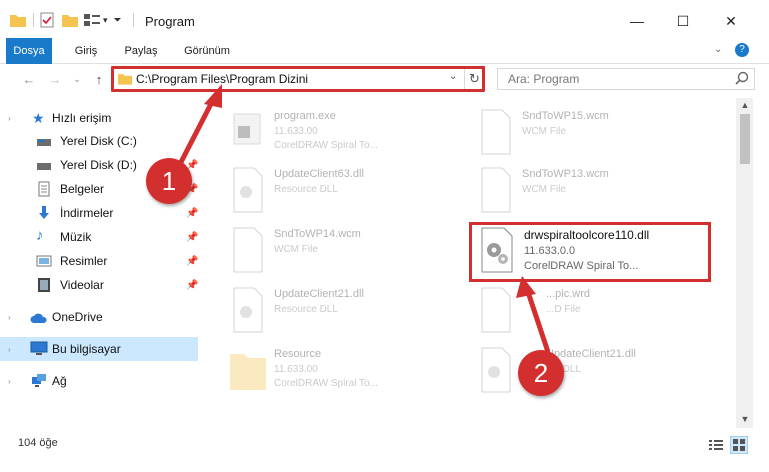  Describe the element at coordinates (541, 373) in the screenshot. I see `callout-badge-2: 2` at that location.